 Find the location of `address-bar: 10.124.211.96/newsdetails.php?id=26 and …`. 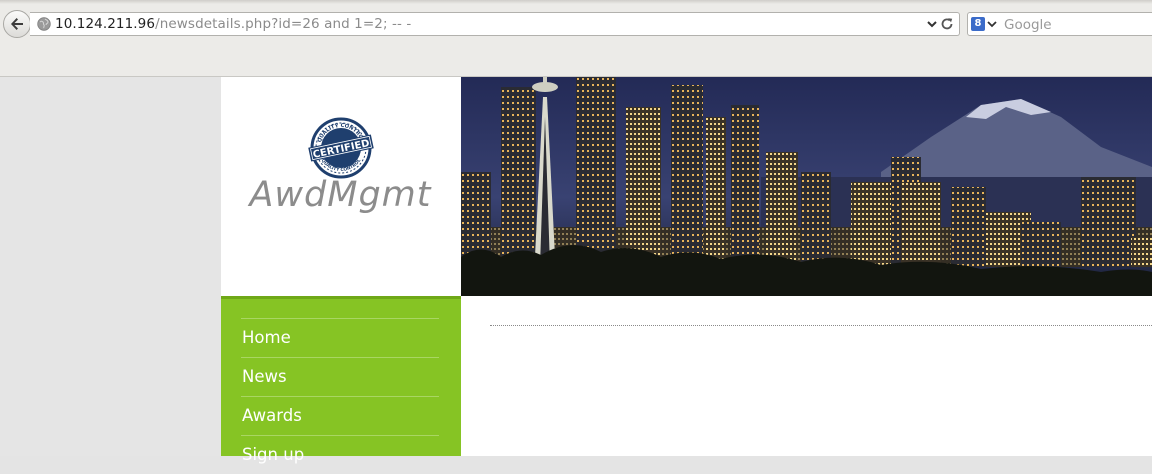

address-bar: 10.124.211.96/newsdetails.php?id=26 and … is located at coordinates (495, 24).